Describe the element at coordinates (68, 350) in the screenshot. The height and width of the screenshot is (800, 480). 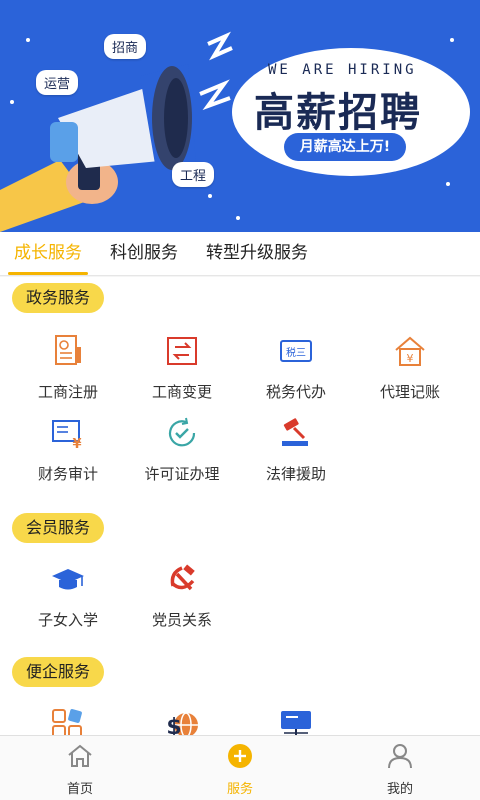
I see `registration-doc-icon` at that location.